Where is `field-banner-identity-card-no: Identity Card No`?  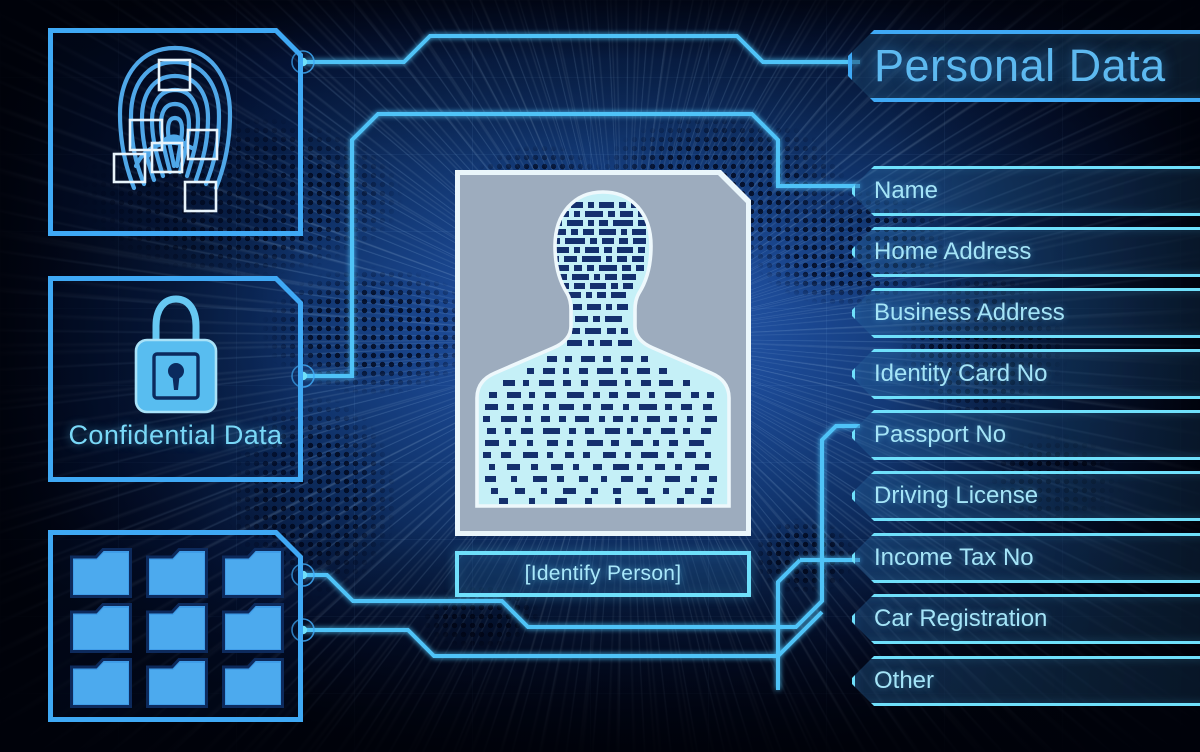
field-banner-identity-card-no: Identity Card No is located at coordinates (1026, 374).